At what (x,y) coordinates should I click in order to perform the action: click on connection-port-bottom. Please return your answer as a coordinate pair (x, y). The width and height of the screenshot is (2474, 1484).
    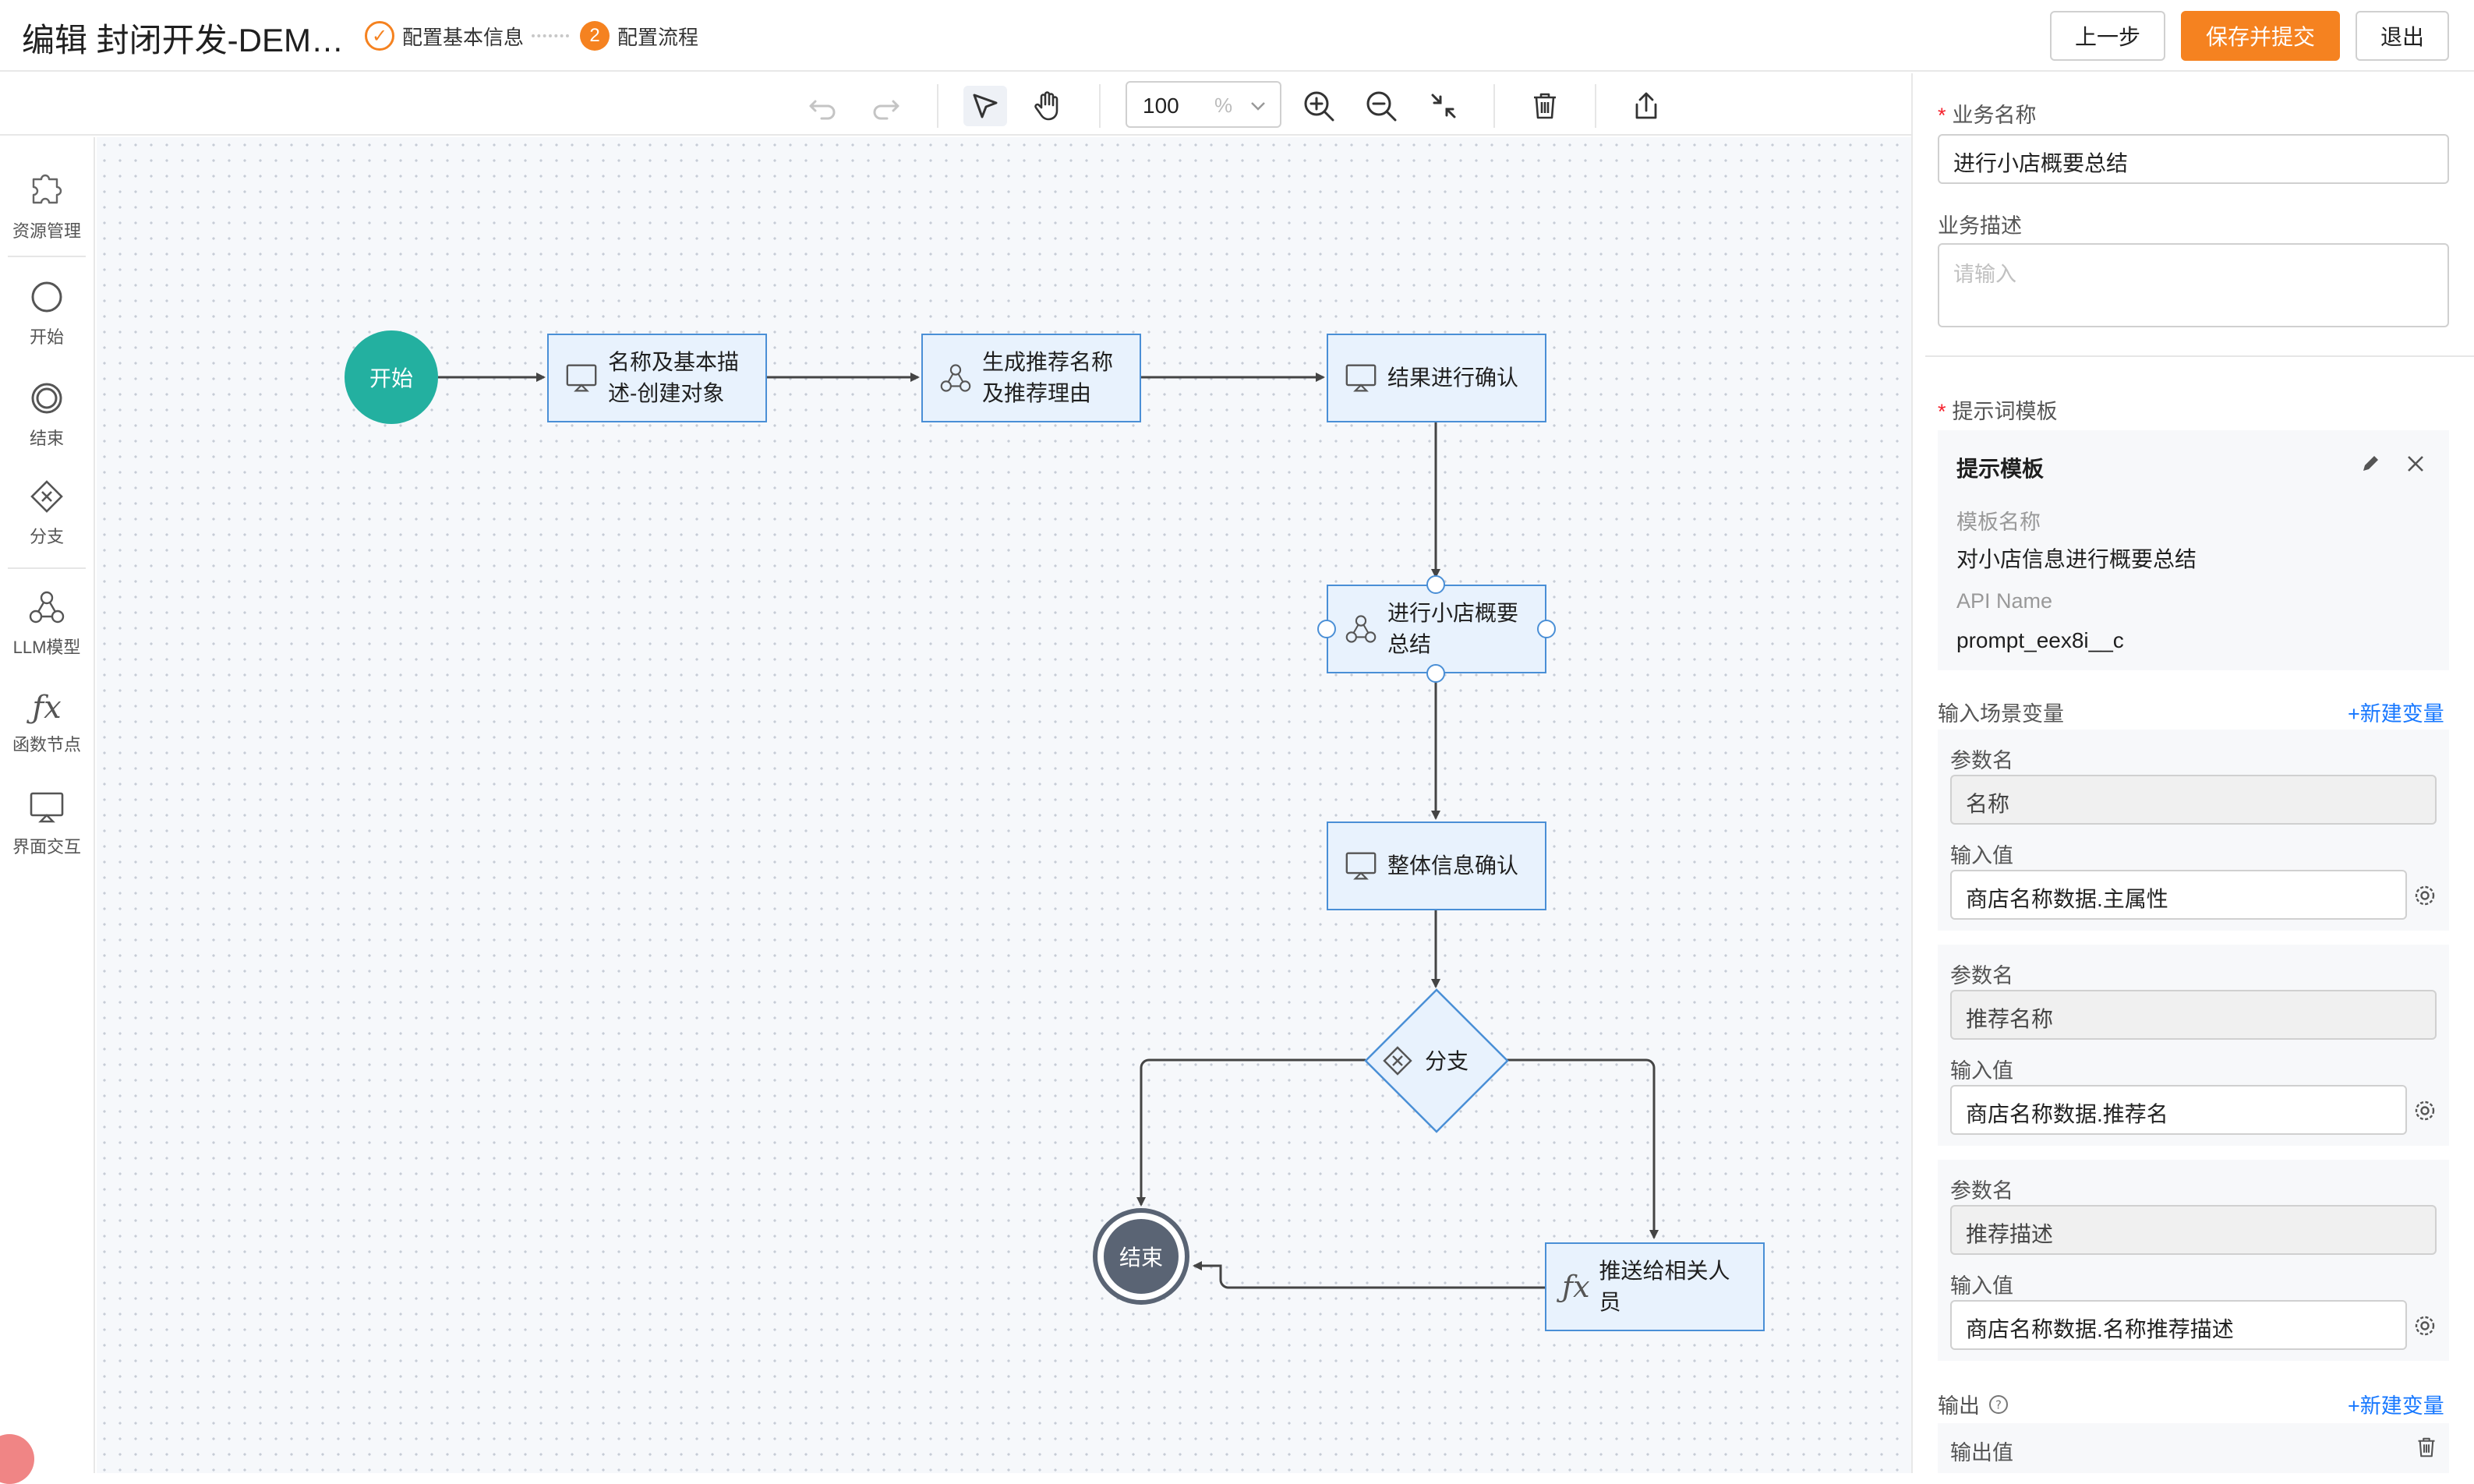
    Looking at the image, I should click on (1435, 673).